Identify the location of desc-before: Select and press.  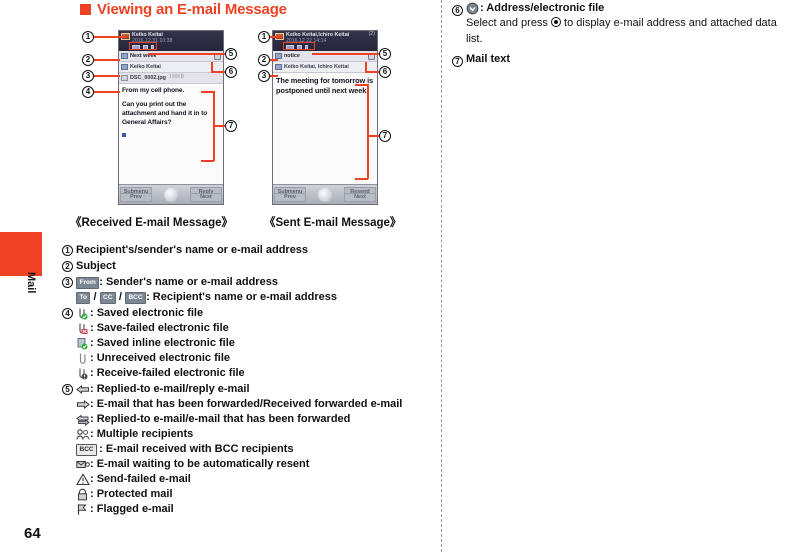
(508, 23).